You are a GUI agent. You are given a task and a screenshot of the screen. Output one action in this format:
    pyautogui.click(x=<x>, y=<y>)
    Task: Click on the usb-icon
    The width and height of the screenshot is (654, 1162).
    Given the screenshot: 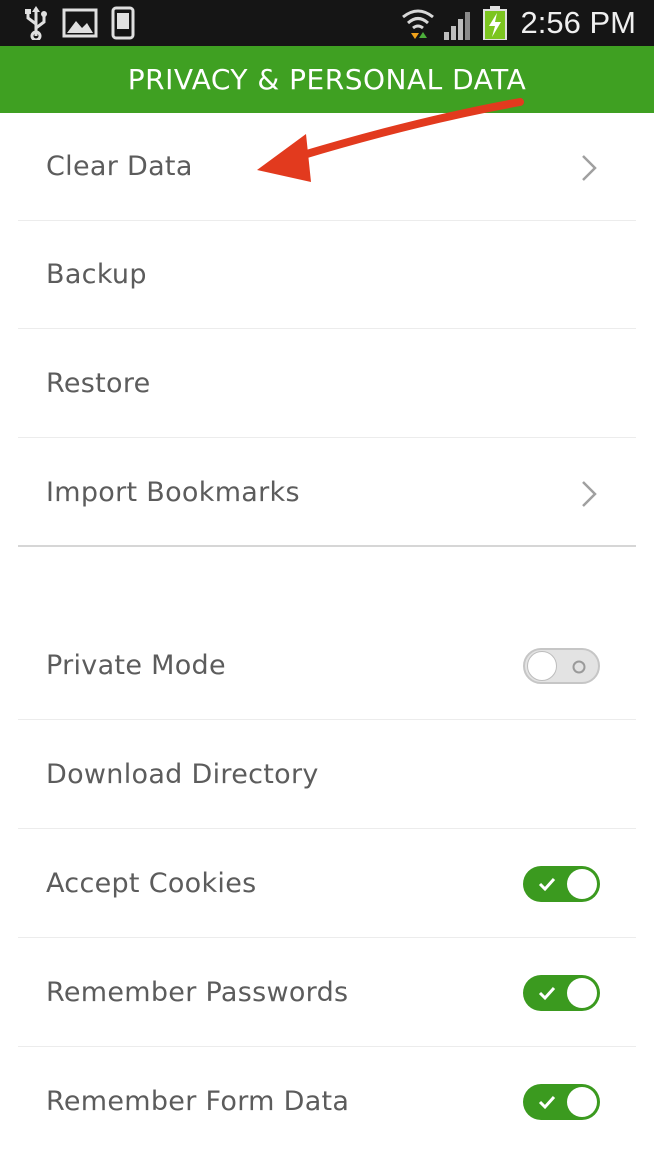 What is the action you would take?
    pyautogui.click(x=36, y=23)
    